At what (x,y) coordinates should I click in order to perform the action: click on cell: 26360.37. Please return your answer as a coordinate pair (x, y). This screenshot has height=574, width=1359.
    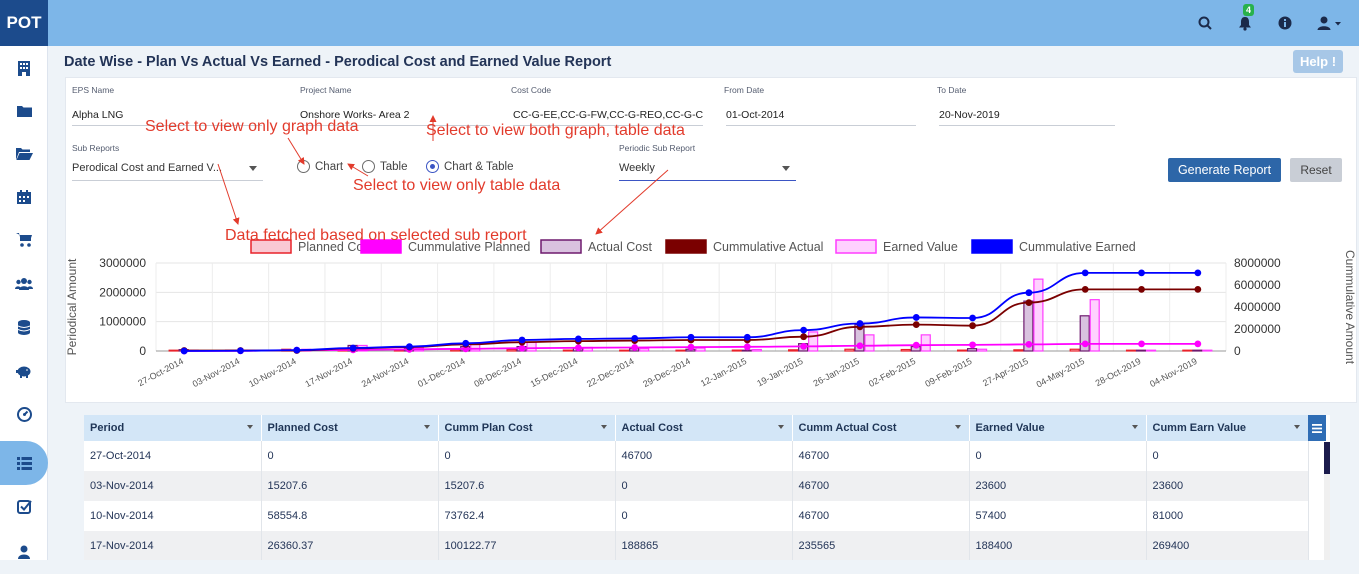
    Looking at the image, I should click on (350, 545).